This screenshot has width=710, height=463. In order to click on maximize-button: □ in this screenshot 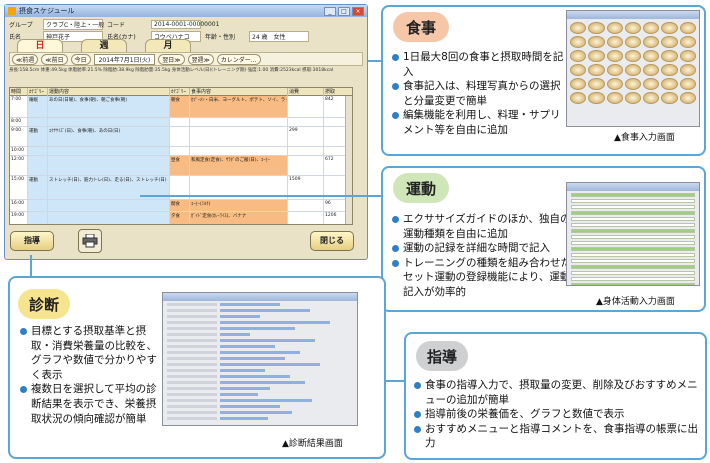, I will do `click(344, 11)`.